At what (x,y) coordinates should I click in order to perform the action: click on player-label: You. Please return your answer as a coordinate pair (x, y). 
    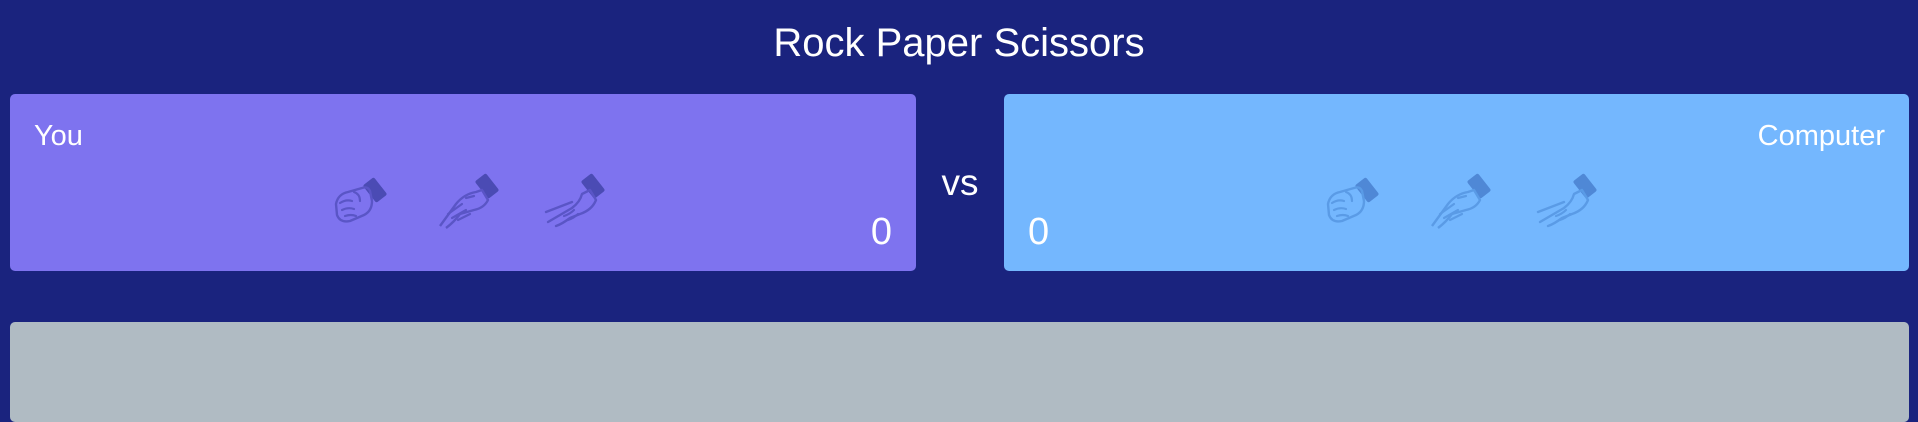
    Looking at the image, I should click on (58, 136).